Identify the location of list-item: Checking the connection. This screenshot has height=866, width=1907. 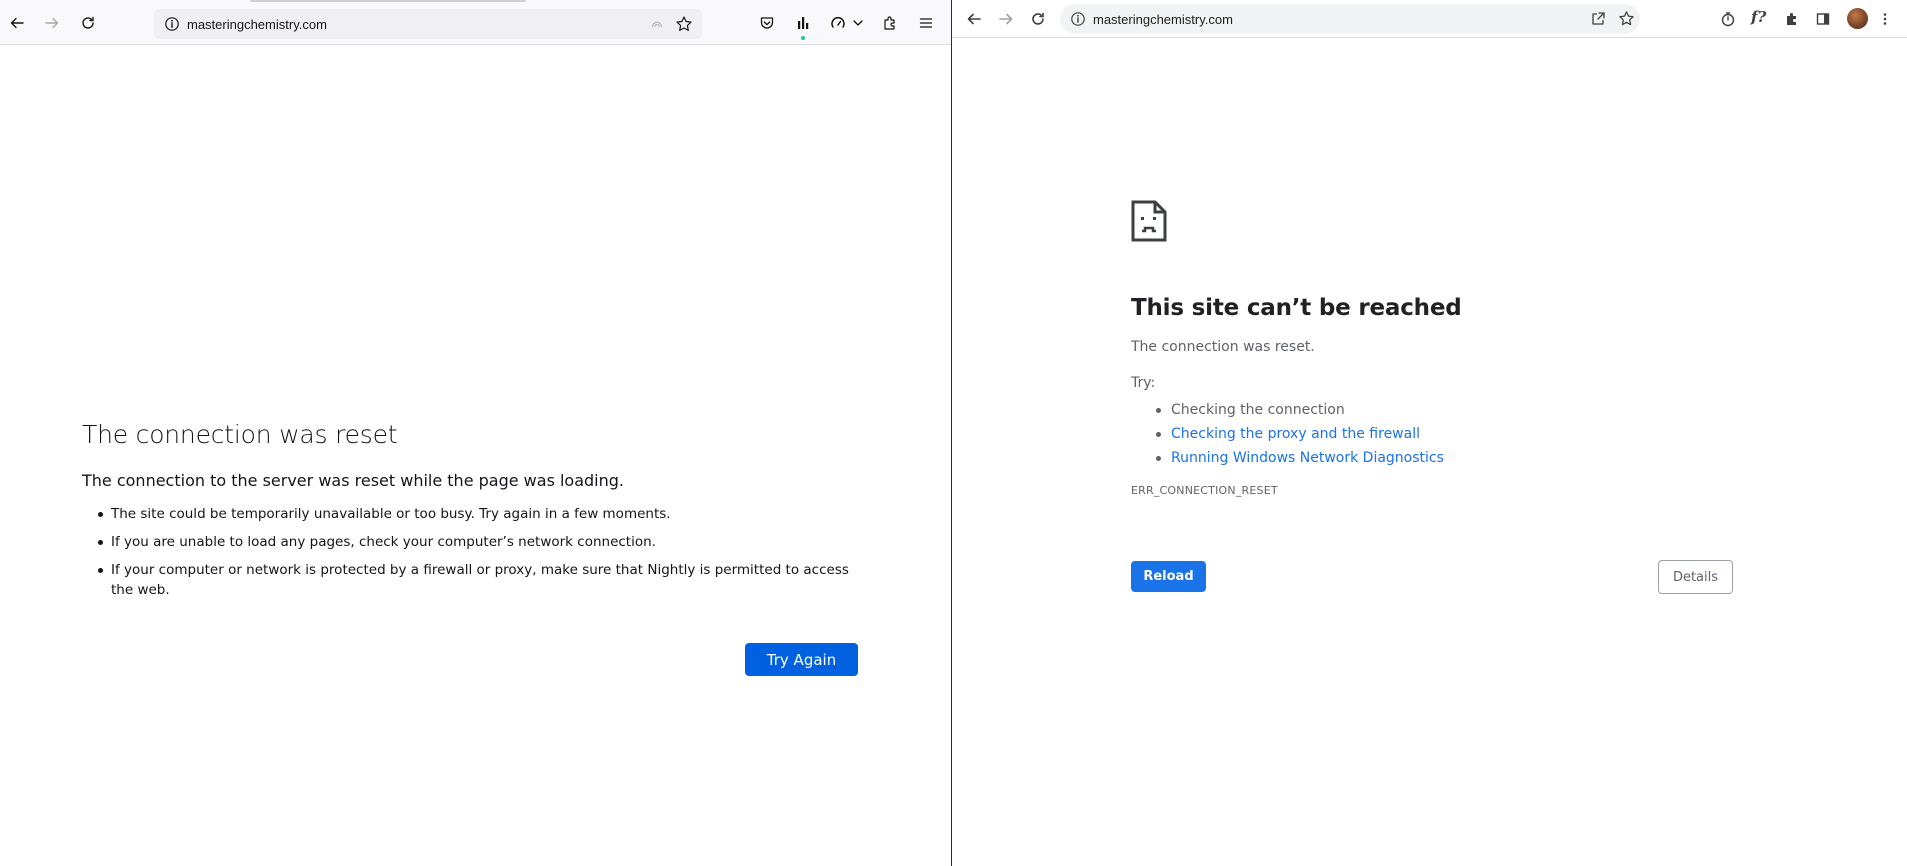
(1443, 410).